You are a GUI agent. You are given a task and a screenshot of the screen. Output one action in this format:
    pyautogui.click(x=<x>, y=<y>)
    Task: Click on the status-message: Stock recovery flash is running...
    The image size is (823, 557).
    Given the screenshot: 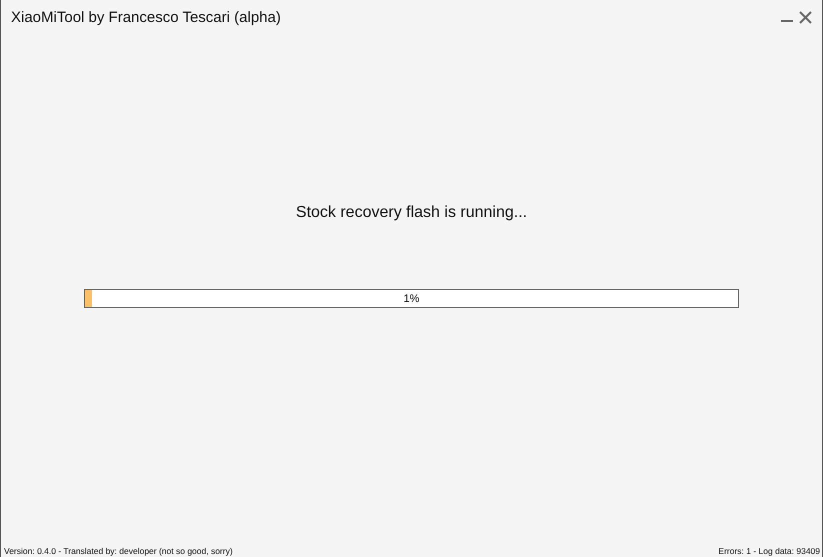 What is the action you would take?
    pyautogui.click(x=412, y=213)
    